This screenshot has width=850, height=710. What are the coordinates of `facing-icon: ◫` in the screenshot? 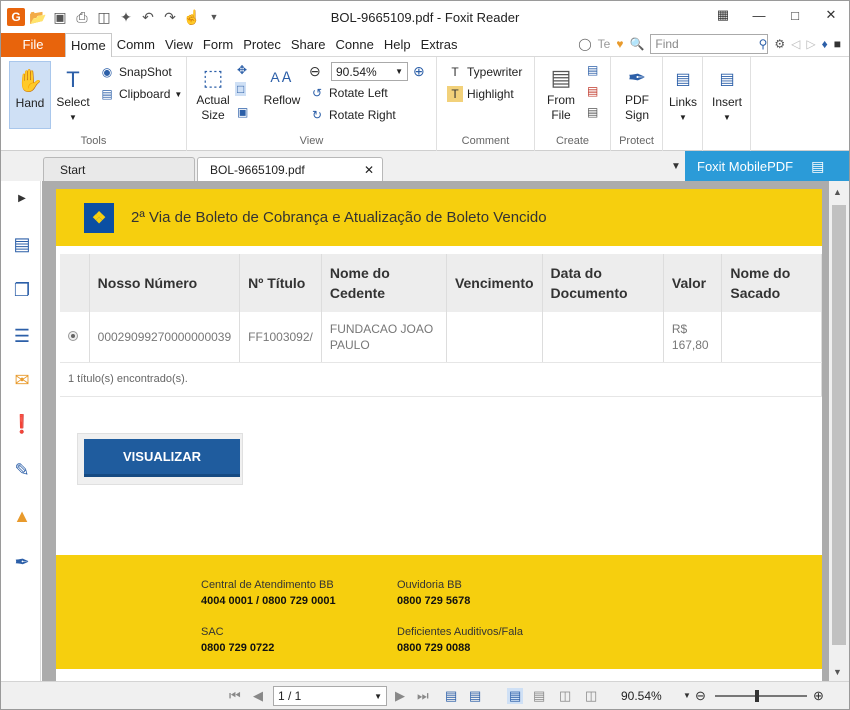 It's located at (565, 696).